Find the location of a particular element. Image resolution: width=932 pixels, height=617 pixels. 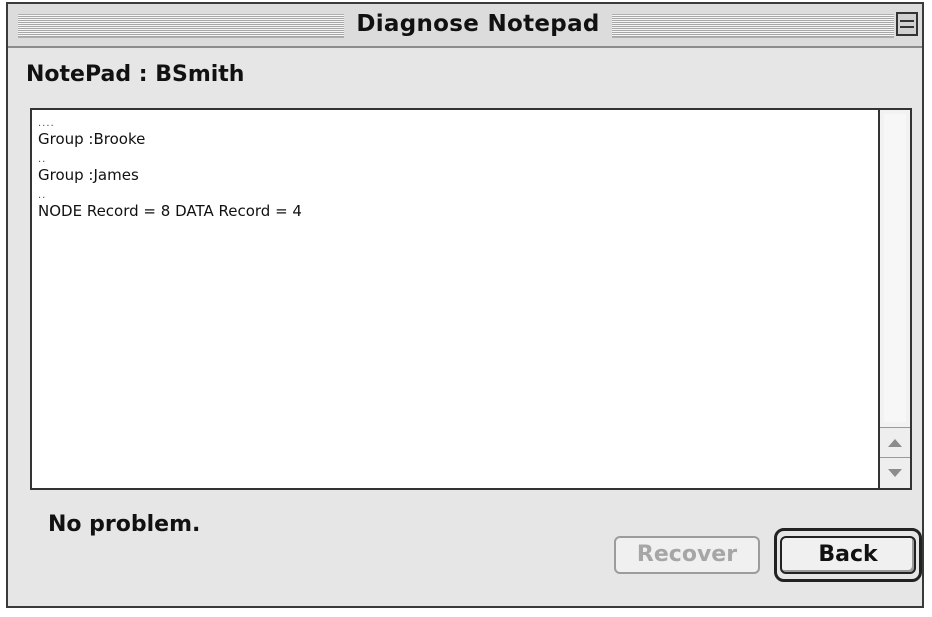

text-line: Group :Brooke is located at coordinates (92, 139).